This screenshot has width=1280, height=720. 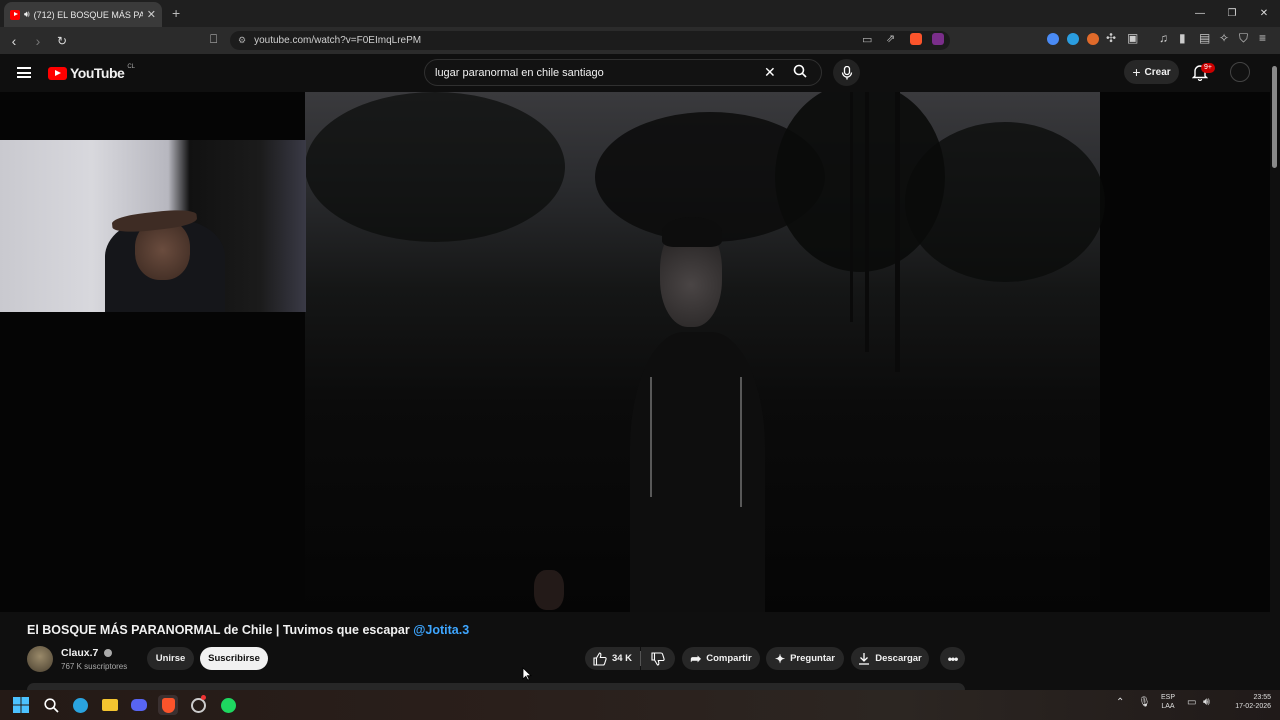 I want to click on close-tab-icon: ✕, so click(x=151, y=14).